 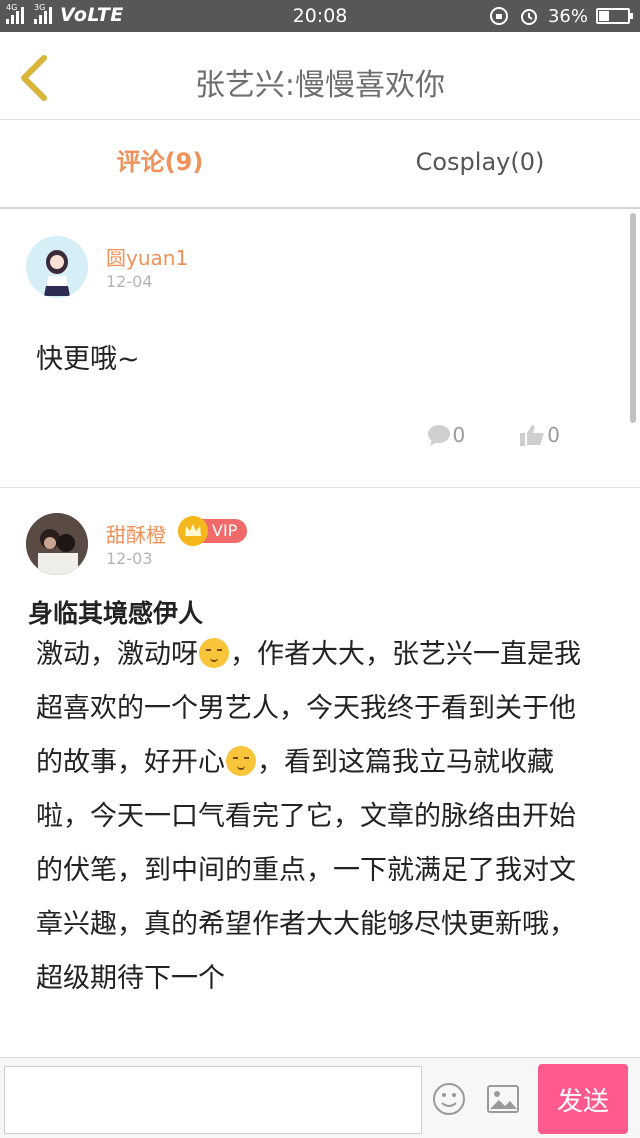 I want to click on emoji-icon, so click(x=449, y=1099).